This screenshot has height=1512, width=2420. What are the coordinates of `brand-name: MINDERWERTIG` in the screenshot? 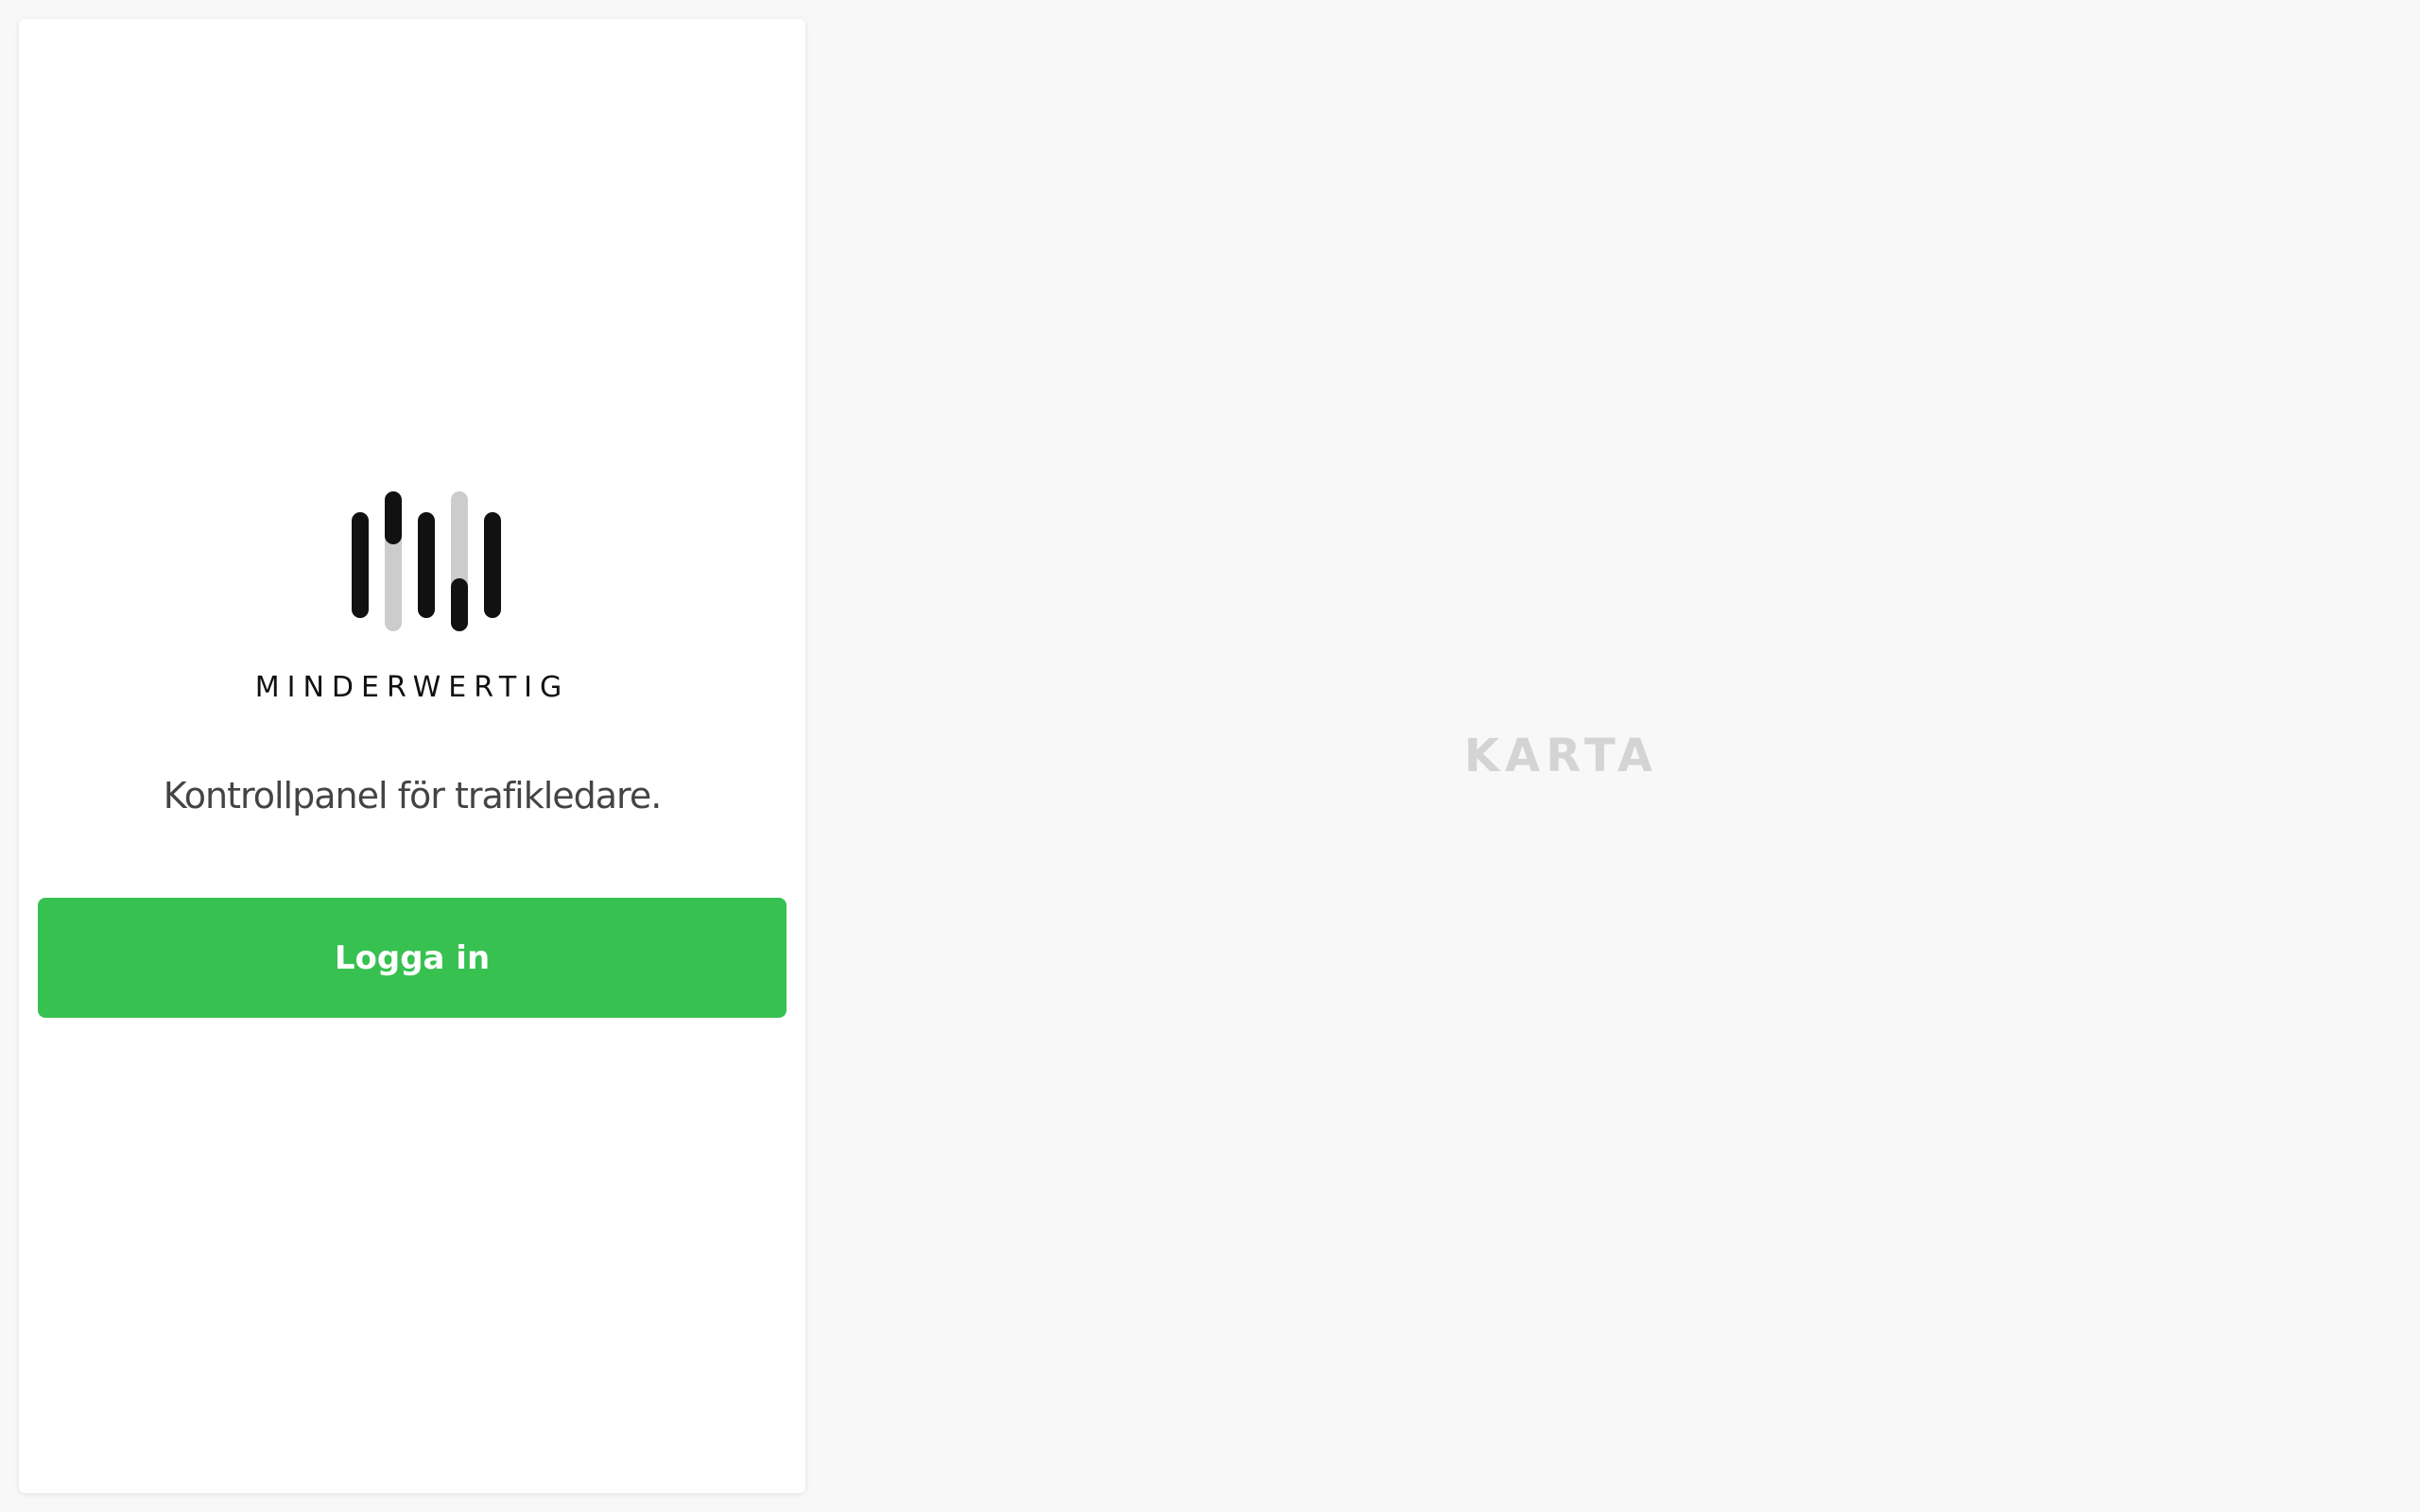 It's located at (412, 687).